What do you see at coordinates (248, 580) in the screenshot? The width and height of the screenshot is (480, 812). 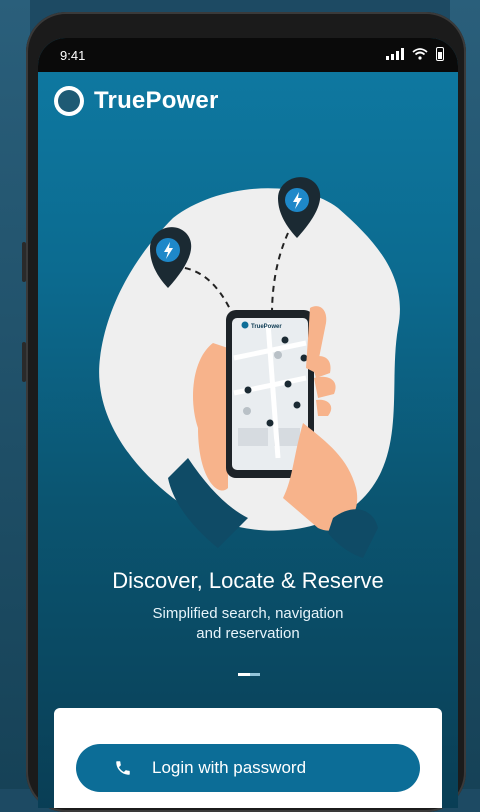 I see `onboarding-title: Discover, Locate & Reserve` at bounding box center [248, 580].